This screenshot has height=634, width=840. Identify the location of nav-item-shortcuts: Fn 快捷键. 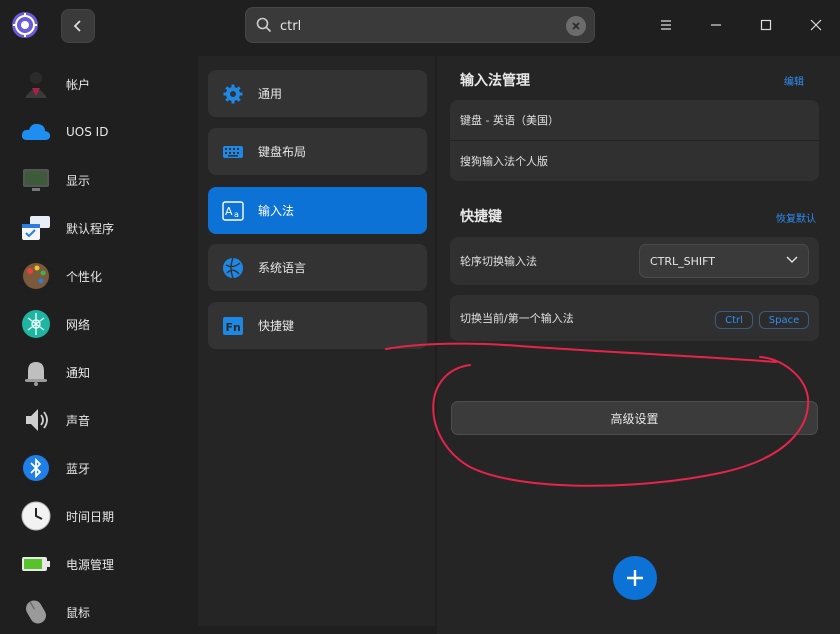
(317, 325).